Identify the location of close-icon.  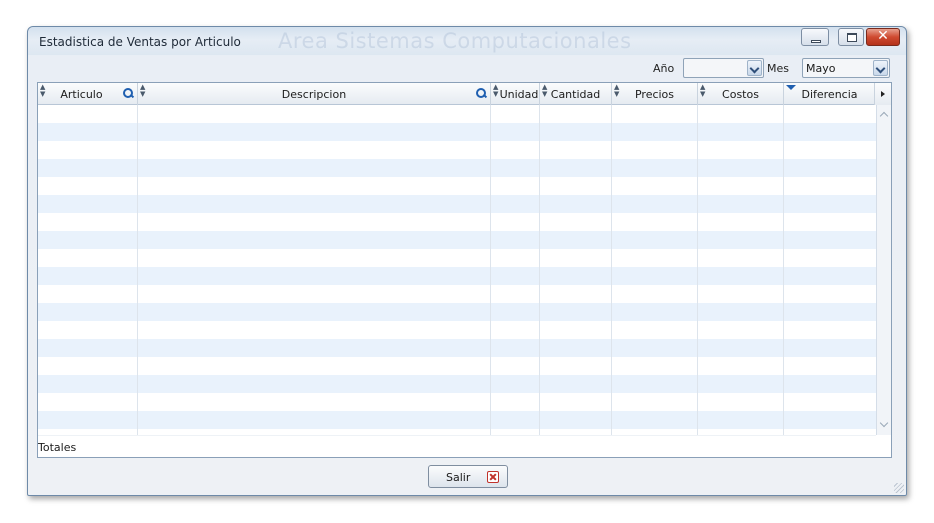
(493, 477).